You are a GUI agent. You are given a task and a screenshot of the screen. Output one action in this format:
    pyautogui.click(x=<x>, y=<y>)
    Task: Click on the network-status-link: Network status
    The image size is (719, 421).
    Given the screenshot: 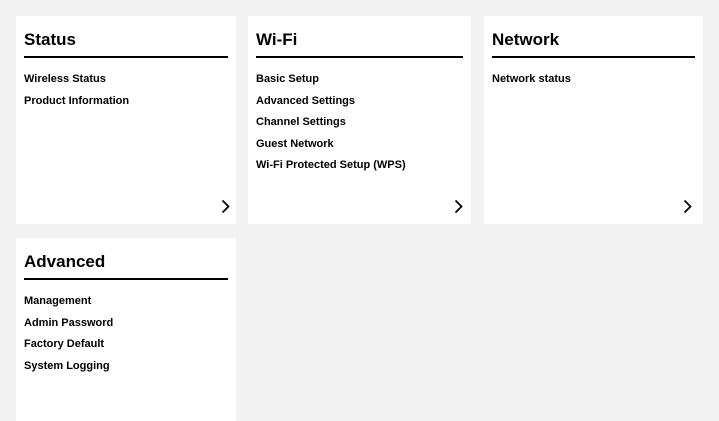 What is the action you would take?
    pyautogui.click(x=593, y=80)
    